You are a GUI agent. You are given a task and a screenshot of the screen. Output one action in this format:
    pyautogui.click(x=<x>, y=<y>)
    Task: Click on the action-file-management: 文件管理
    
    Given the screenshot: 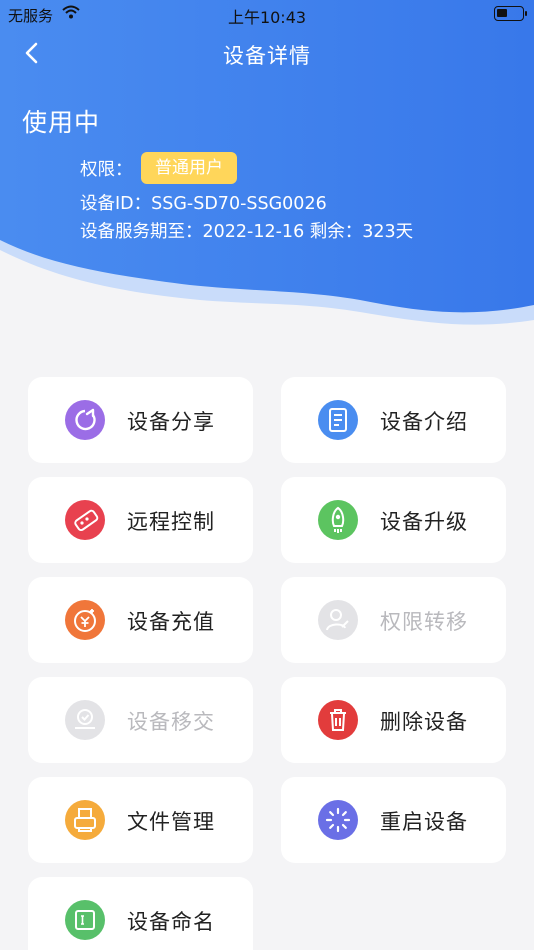 What is the action you would take?
    pyautogui.click(x=140, y=820)
    